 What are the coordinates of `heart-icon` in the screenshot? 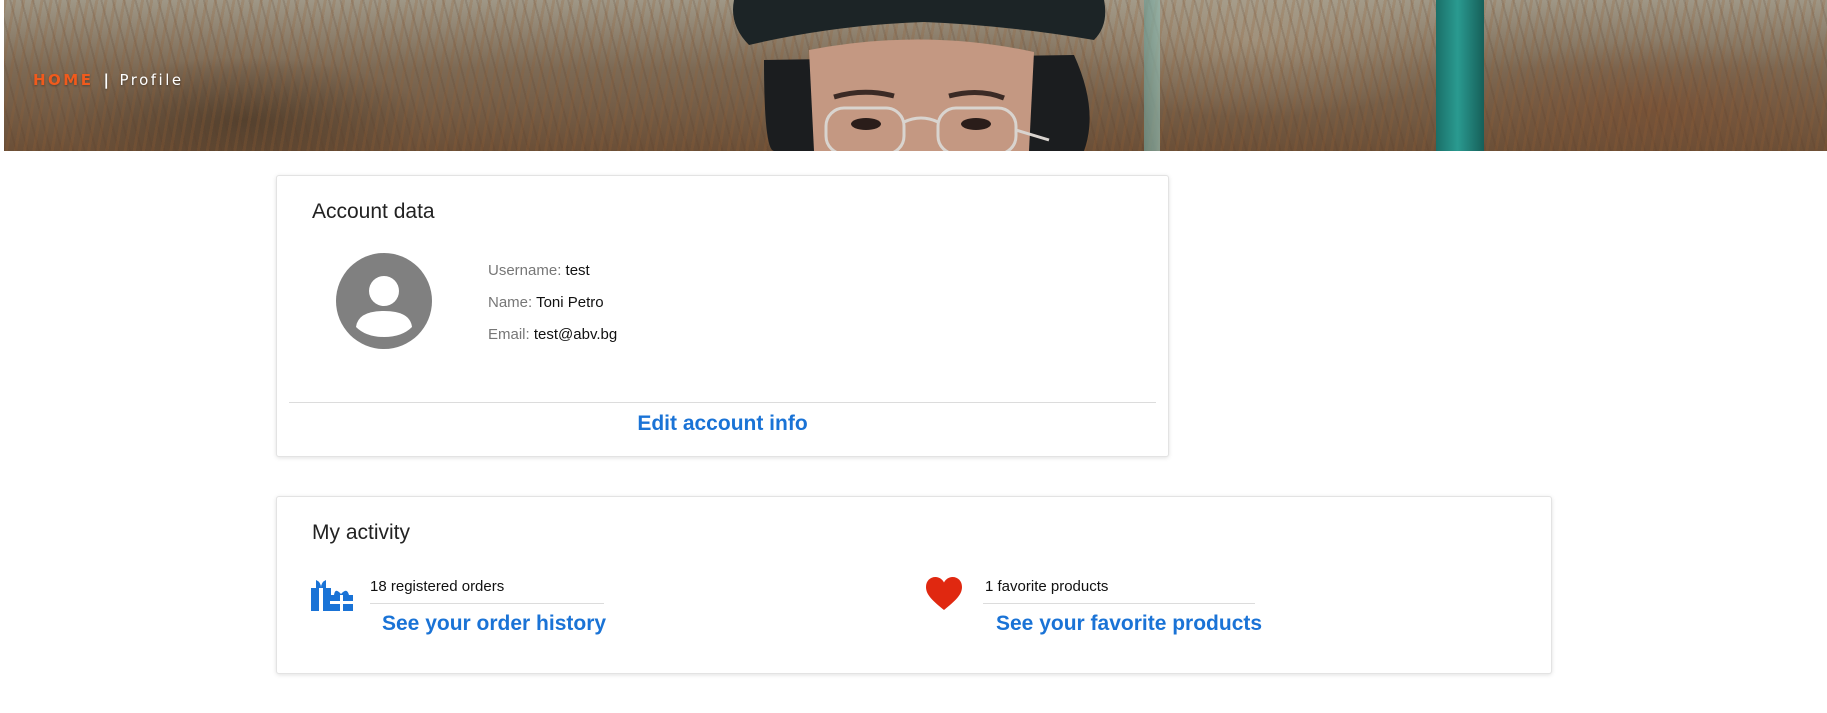 It's located at (944, 593).